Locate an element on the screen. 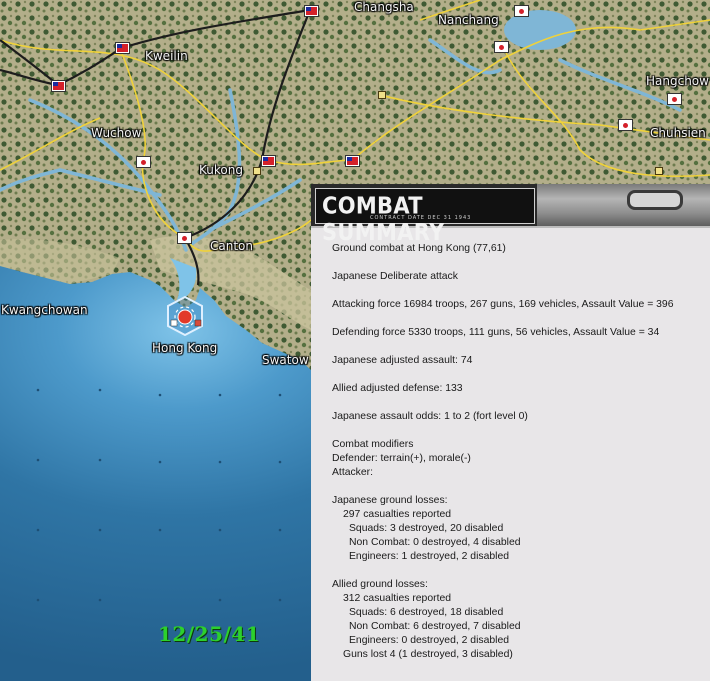 This screenshot has height=681, width=710. report-line: Guns lost 4 (1 destroyed, 3 disabled) is located at coordinates (428, 654).